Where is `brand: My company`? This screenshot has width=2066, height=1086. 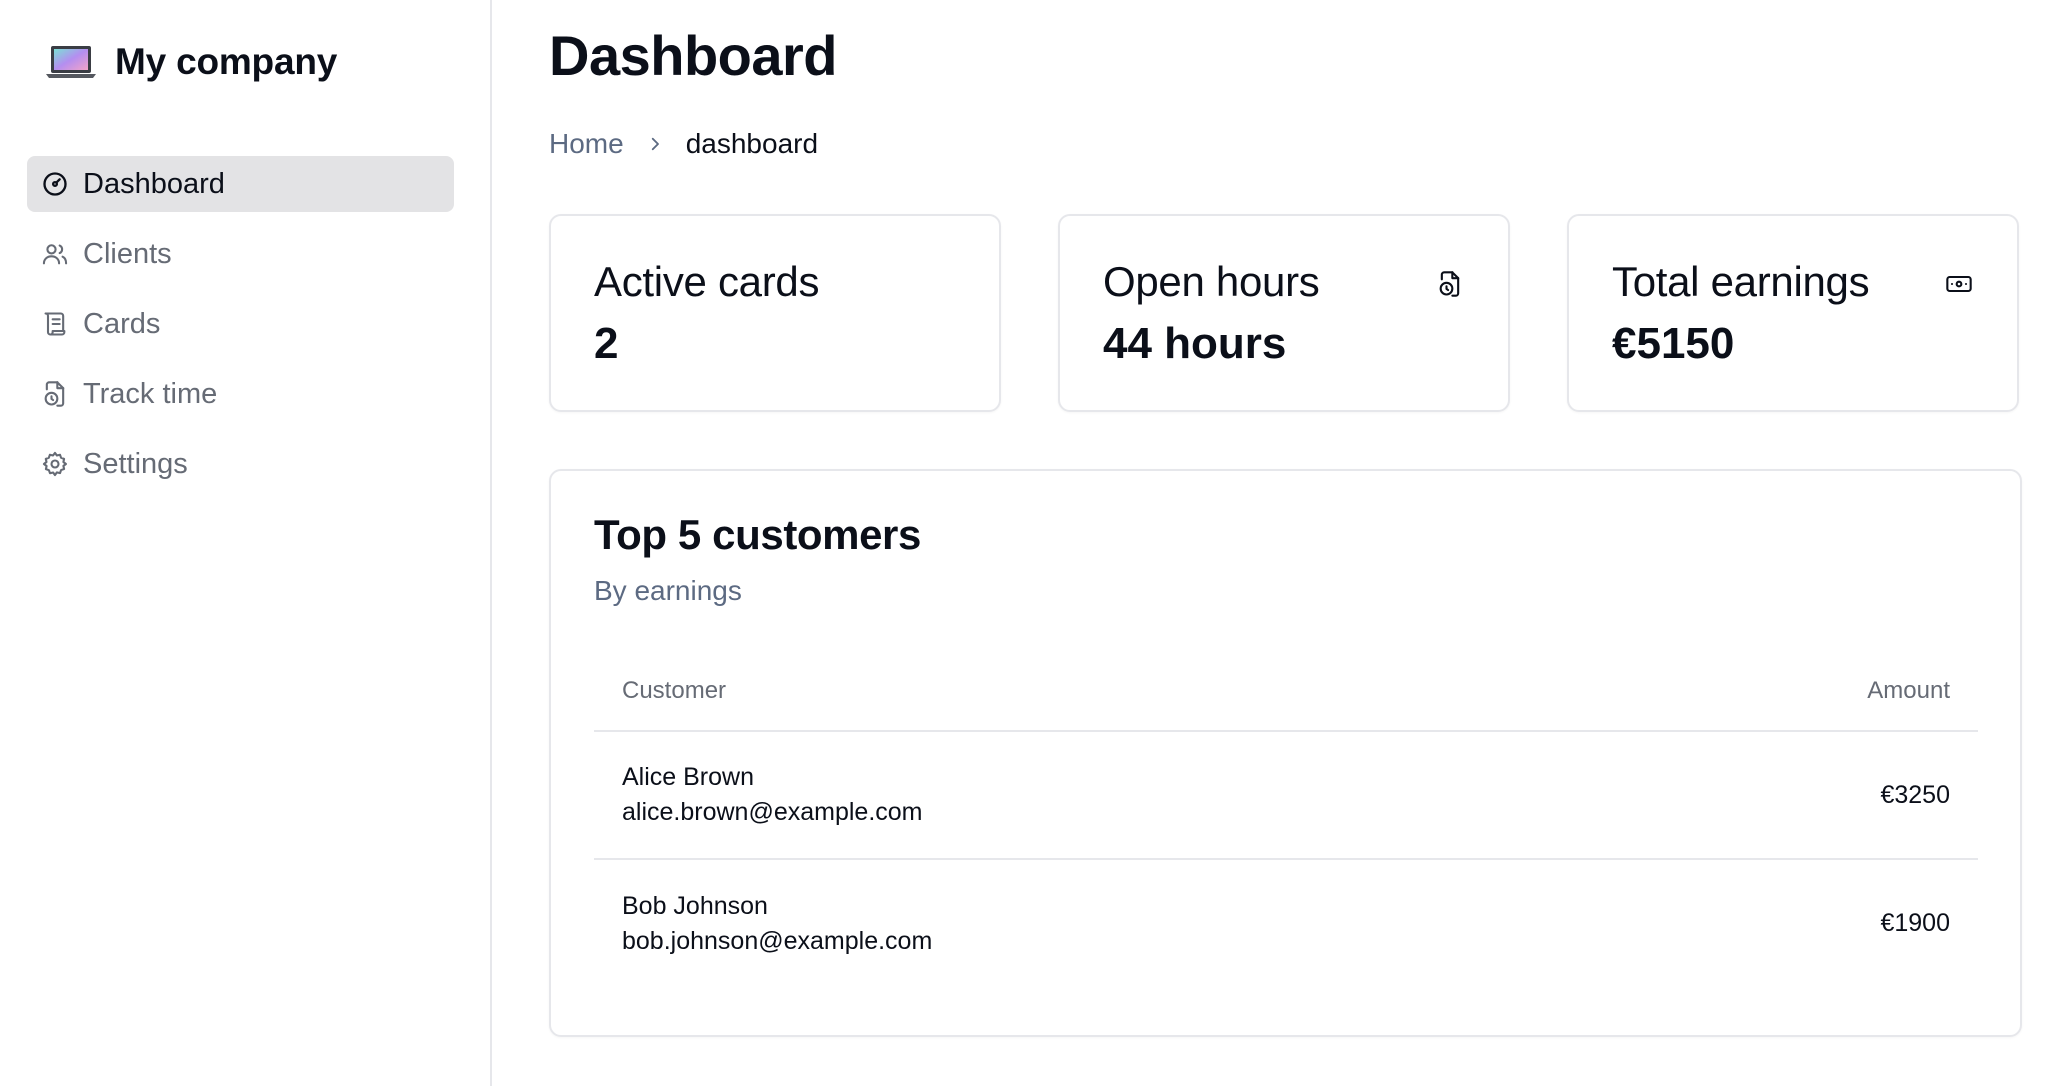
brand: My company is located at coordinates (249, 62).